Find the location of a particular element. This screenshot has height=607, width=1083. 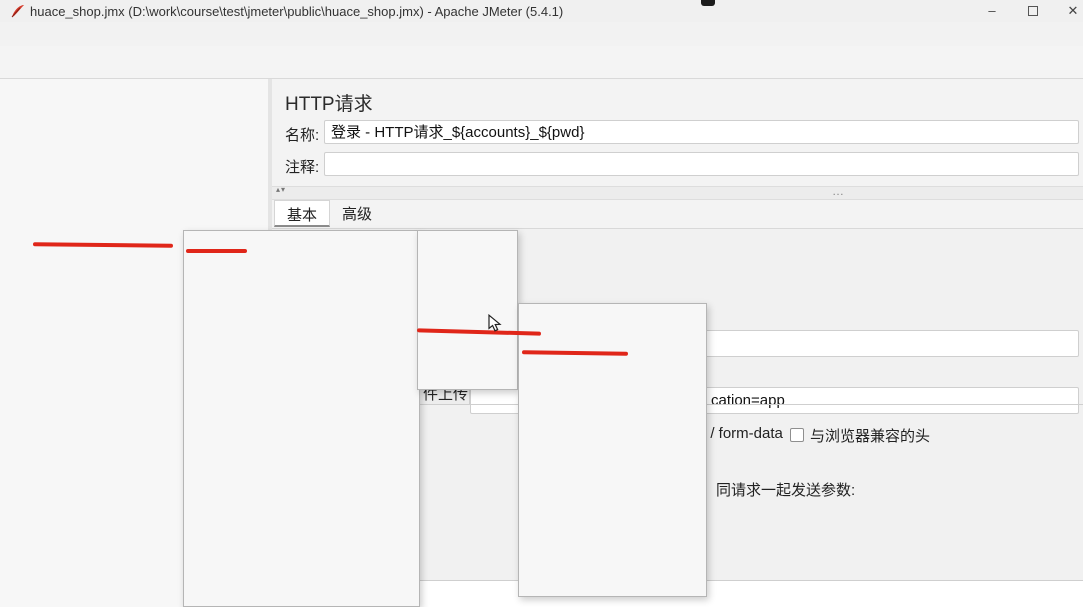

splitter-collapse-icon: ▴▾ is located at coordinates (281, 189).